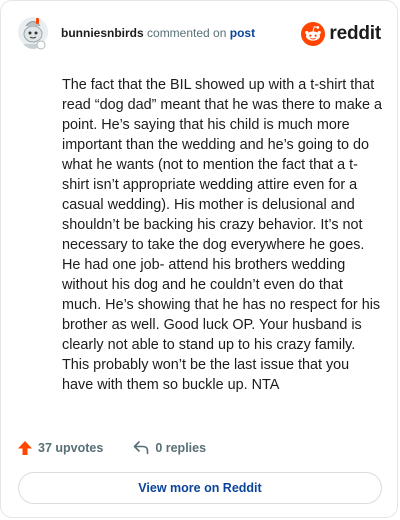  Describe the element at coordinates (181, 448) in the screenshot. I see `reply-count: 0 replies` at that location.